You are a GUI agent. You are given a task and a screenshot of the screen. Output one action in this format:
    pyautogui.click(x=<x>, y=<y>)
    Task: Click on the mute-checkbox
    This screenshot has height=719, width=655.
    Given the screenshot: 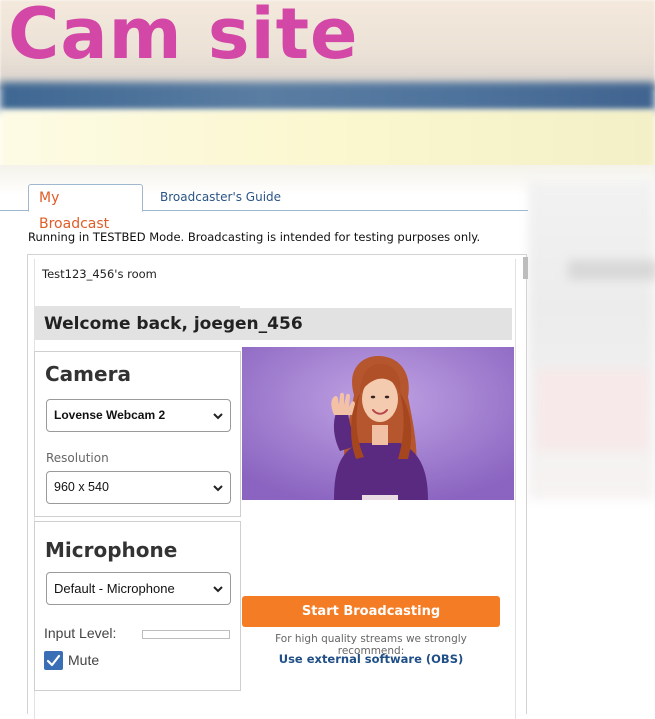 What is the action you would take?
    pyautogui.click(x=53, y=660)
    